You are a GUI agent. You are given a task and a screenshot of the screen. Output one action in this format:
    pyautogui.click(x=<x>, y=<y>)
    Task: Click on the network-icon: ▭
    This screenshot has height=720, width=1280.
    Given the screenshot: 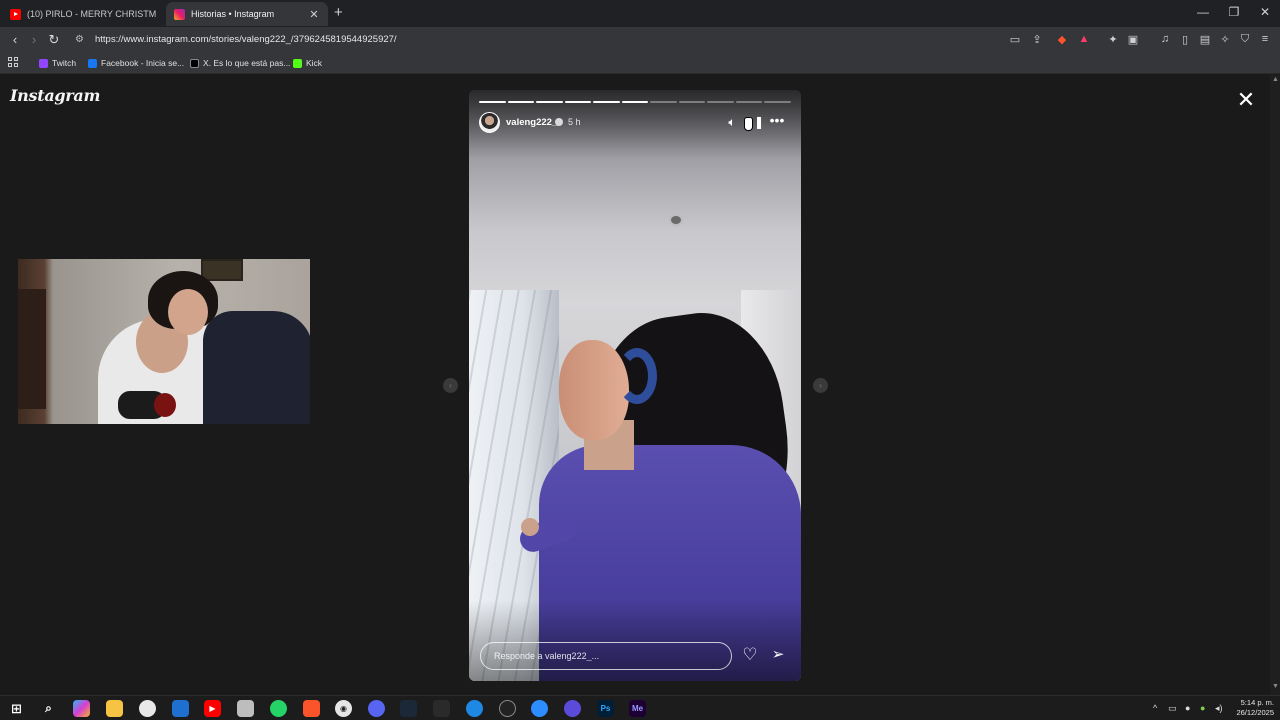 What is the action you would take?
    pyautogui.click(x=1172, y=708)
    